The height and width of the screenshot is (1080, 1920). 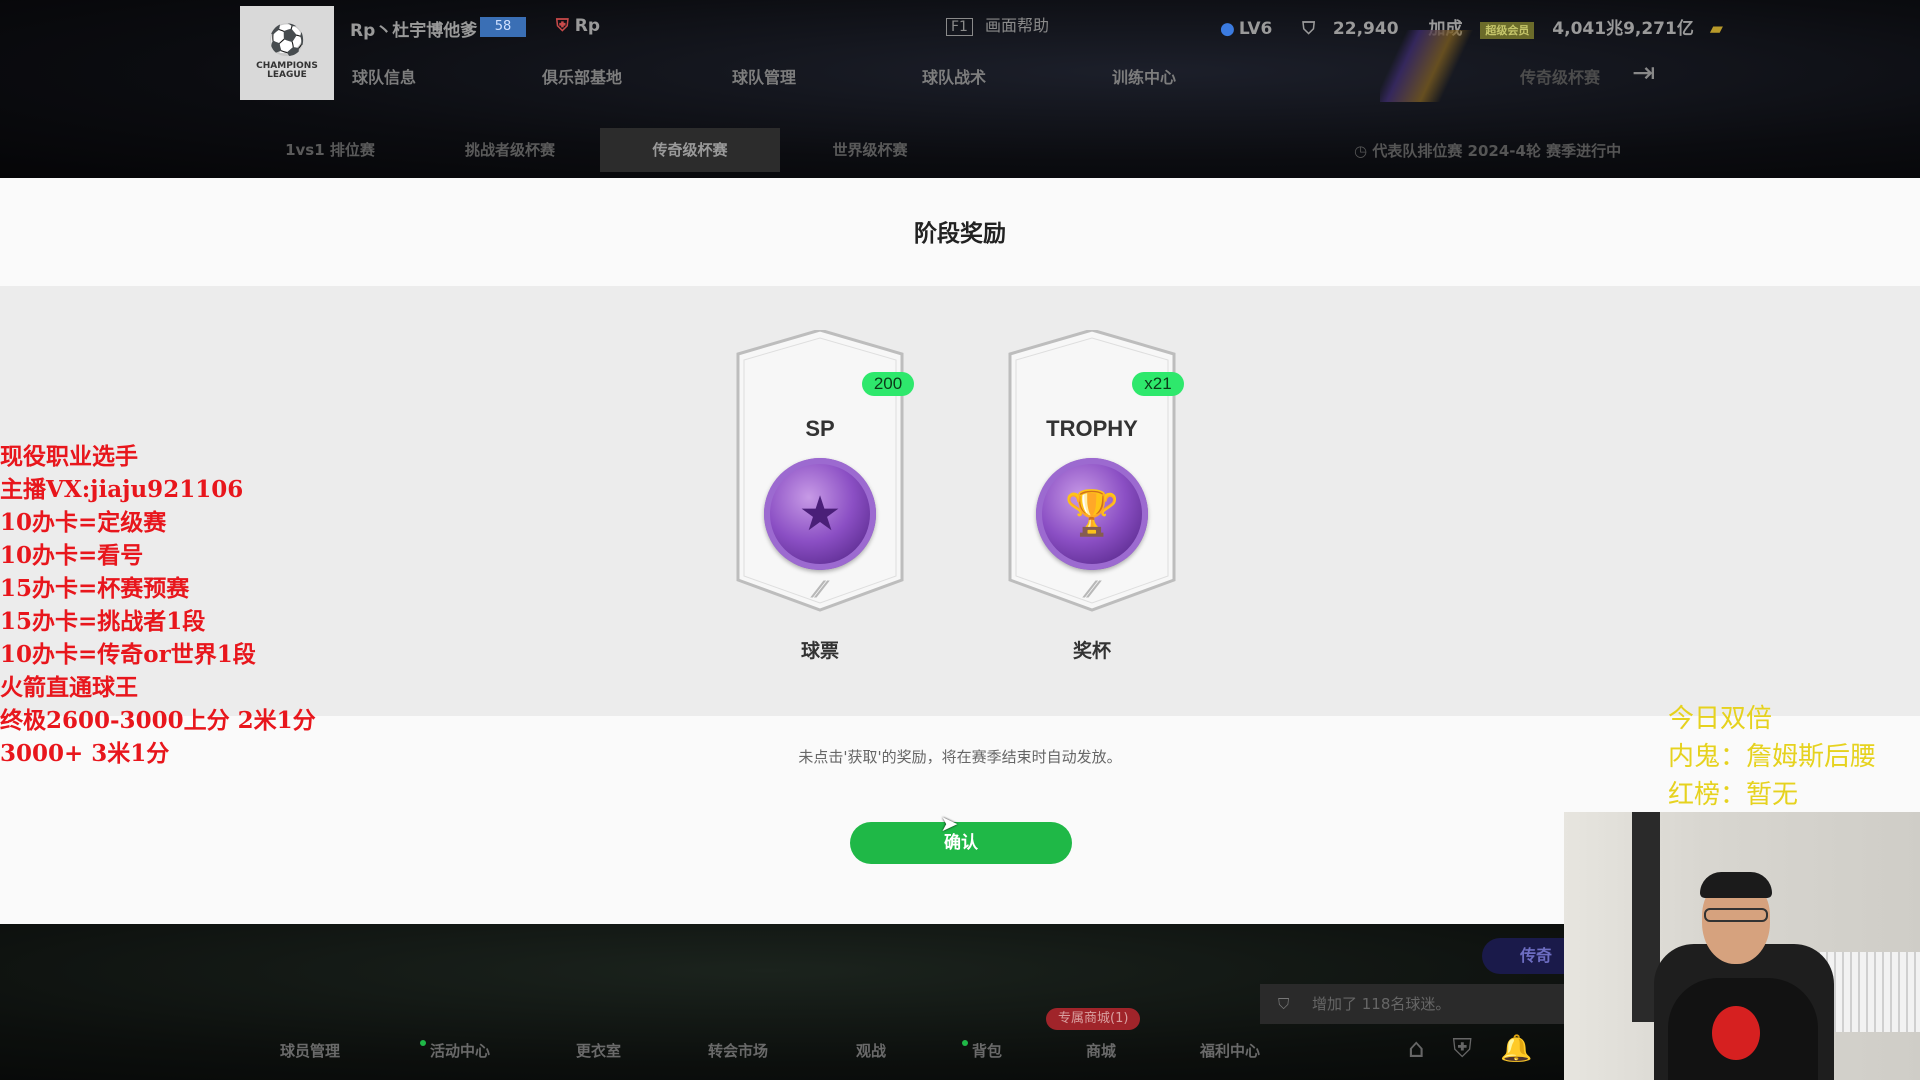 I want to click on overlay-line: 3000+ 3米1分, so click(x=85, y=753).